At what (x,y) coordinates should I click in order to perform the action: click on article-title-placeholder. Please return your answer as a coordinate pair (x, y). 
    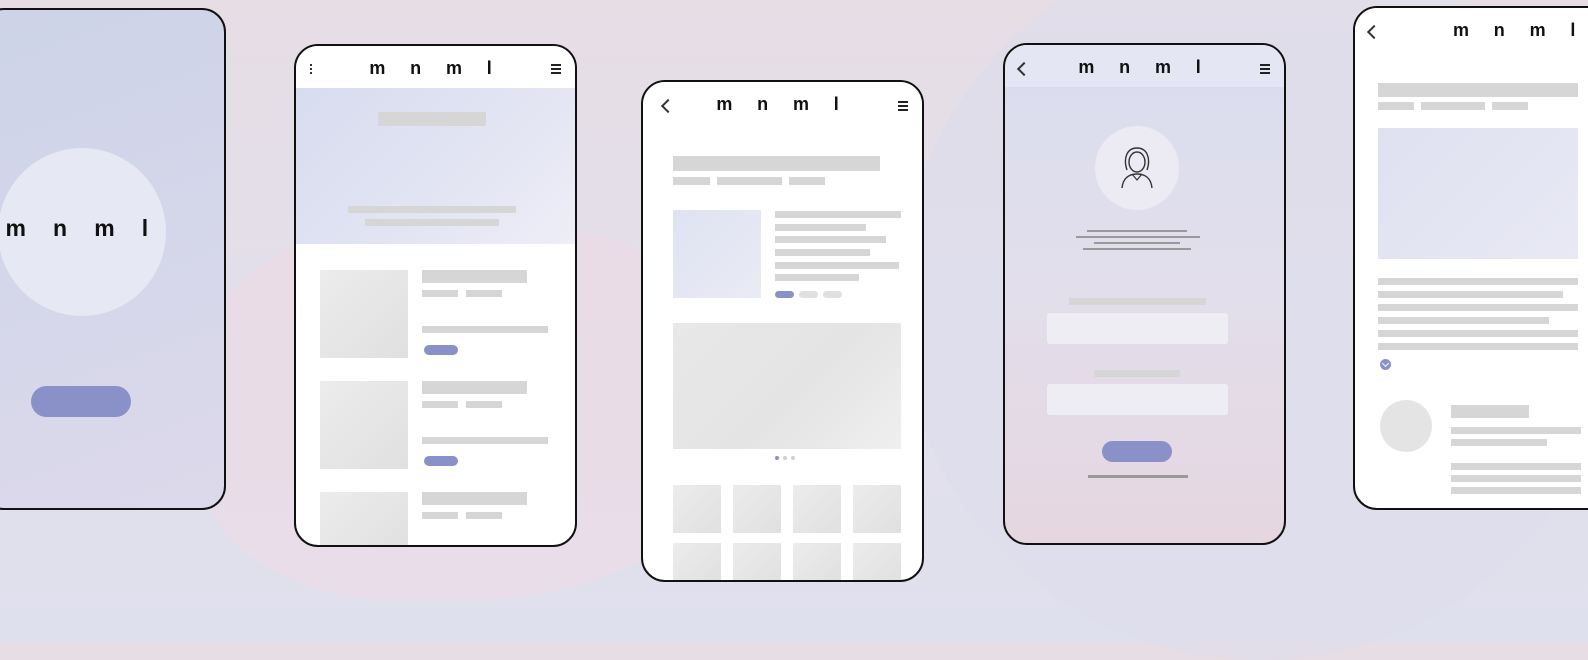
    Looking at the image, I should click on (1478, 90).